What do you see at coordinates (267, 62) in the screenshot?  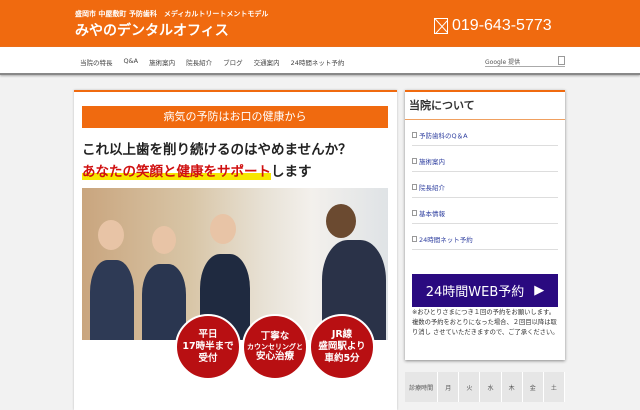 I see `nav-access: 交通案内` at bounding box center [267, 62].